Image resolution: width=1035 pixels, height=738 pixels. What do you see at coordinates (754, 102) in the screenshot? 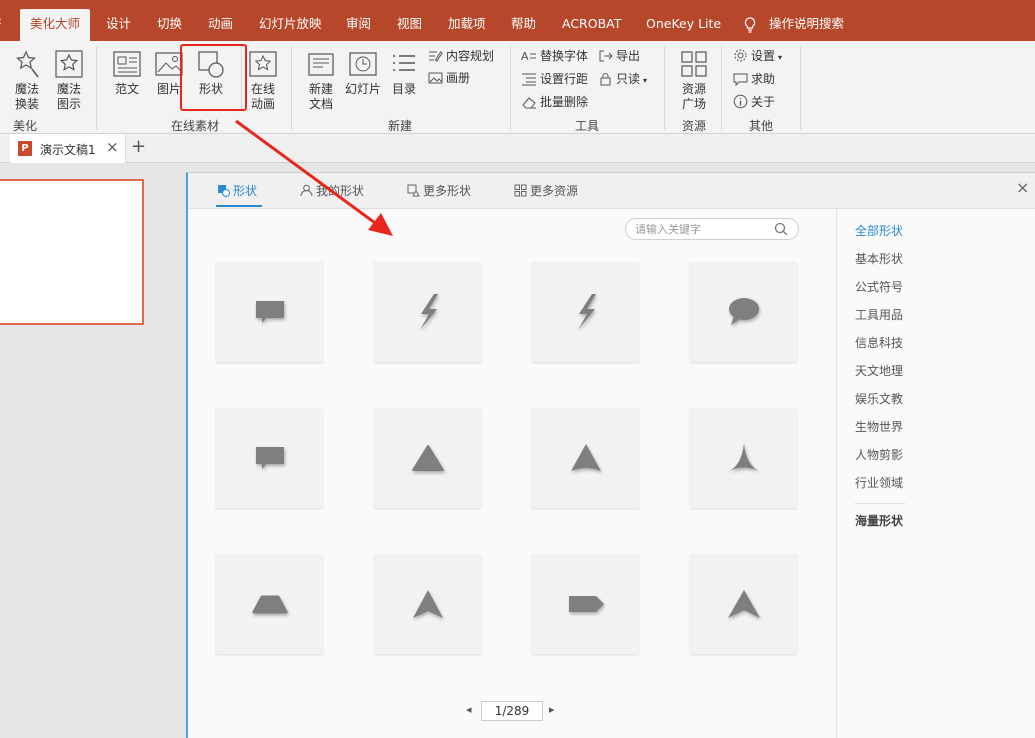
I see `about-button: 关于` at bounding box center [754, 102].